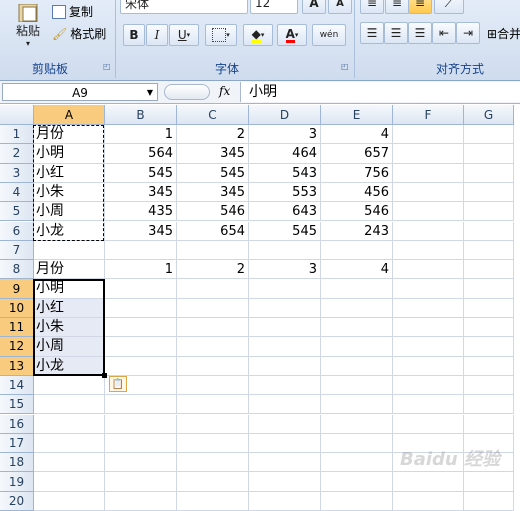 The image size is (520, 511). I want to click on cell-g5, so click(489, 212).